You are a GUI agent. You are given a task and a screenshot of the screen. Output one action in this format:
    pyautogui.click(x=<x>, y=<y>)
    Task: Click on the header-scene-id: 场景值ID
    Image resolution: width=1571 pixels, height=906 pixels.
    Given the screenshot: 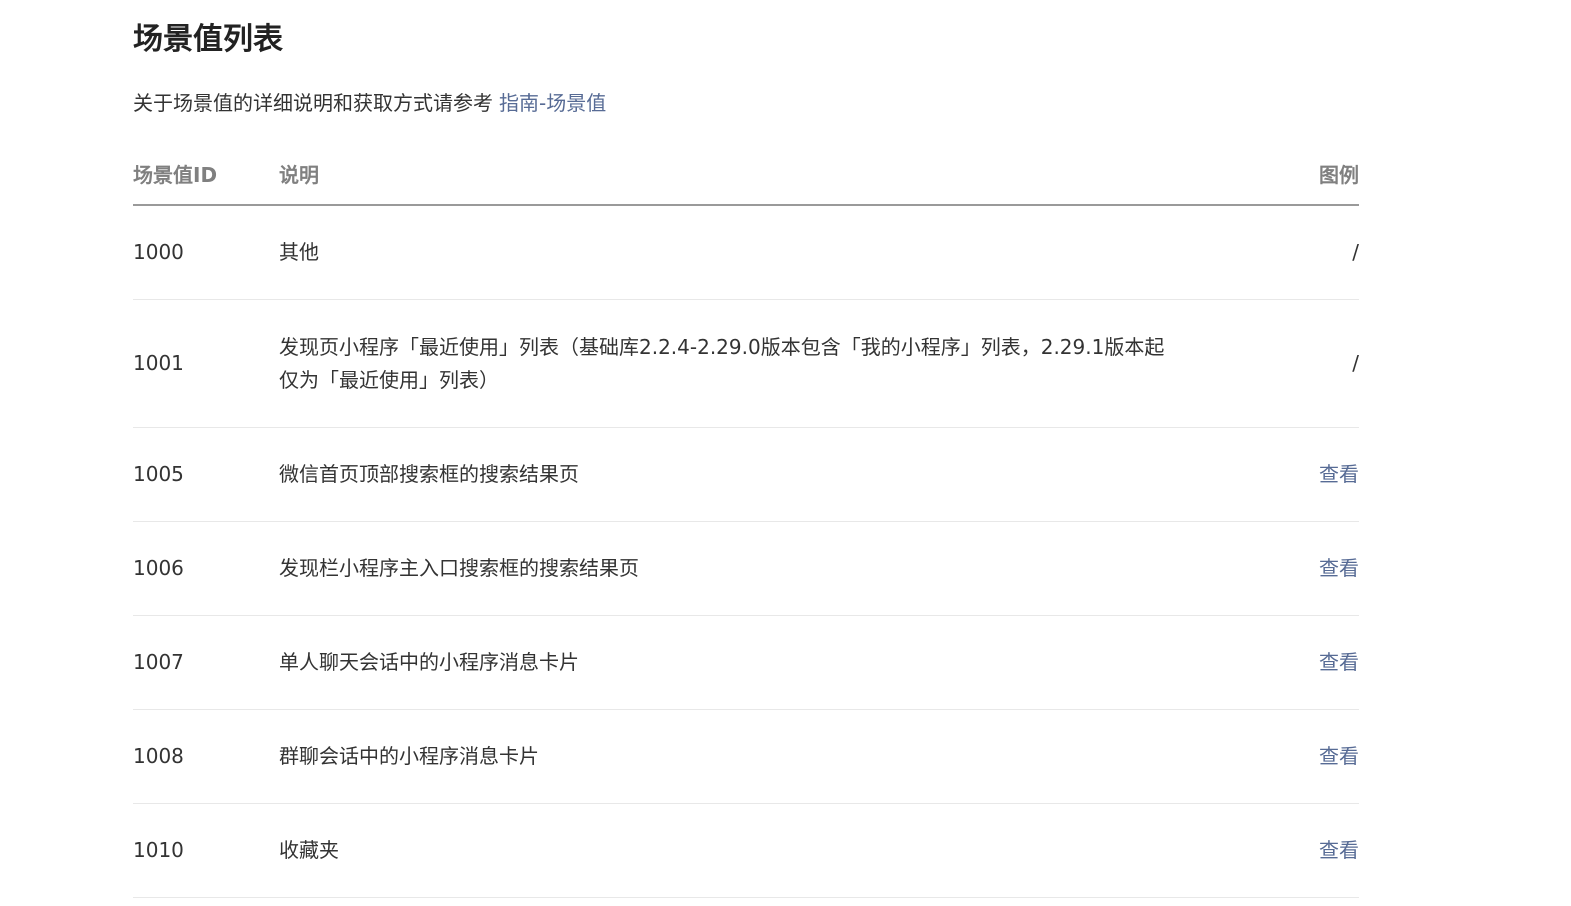 What is the action you would take?
    pyautogui.click(x=206, y=174)
    